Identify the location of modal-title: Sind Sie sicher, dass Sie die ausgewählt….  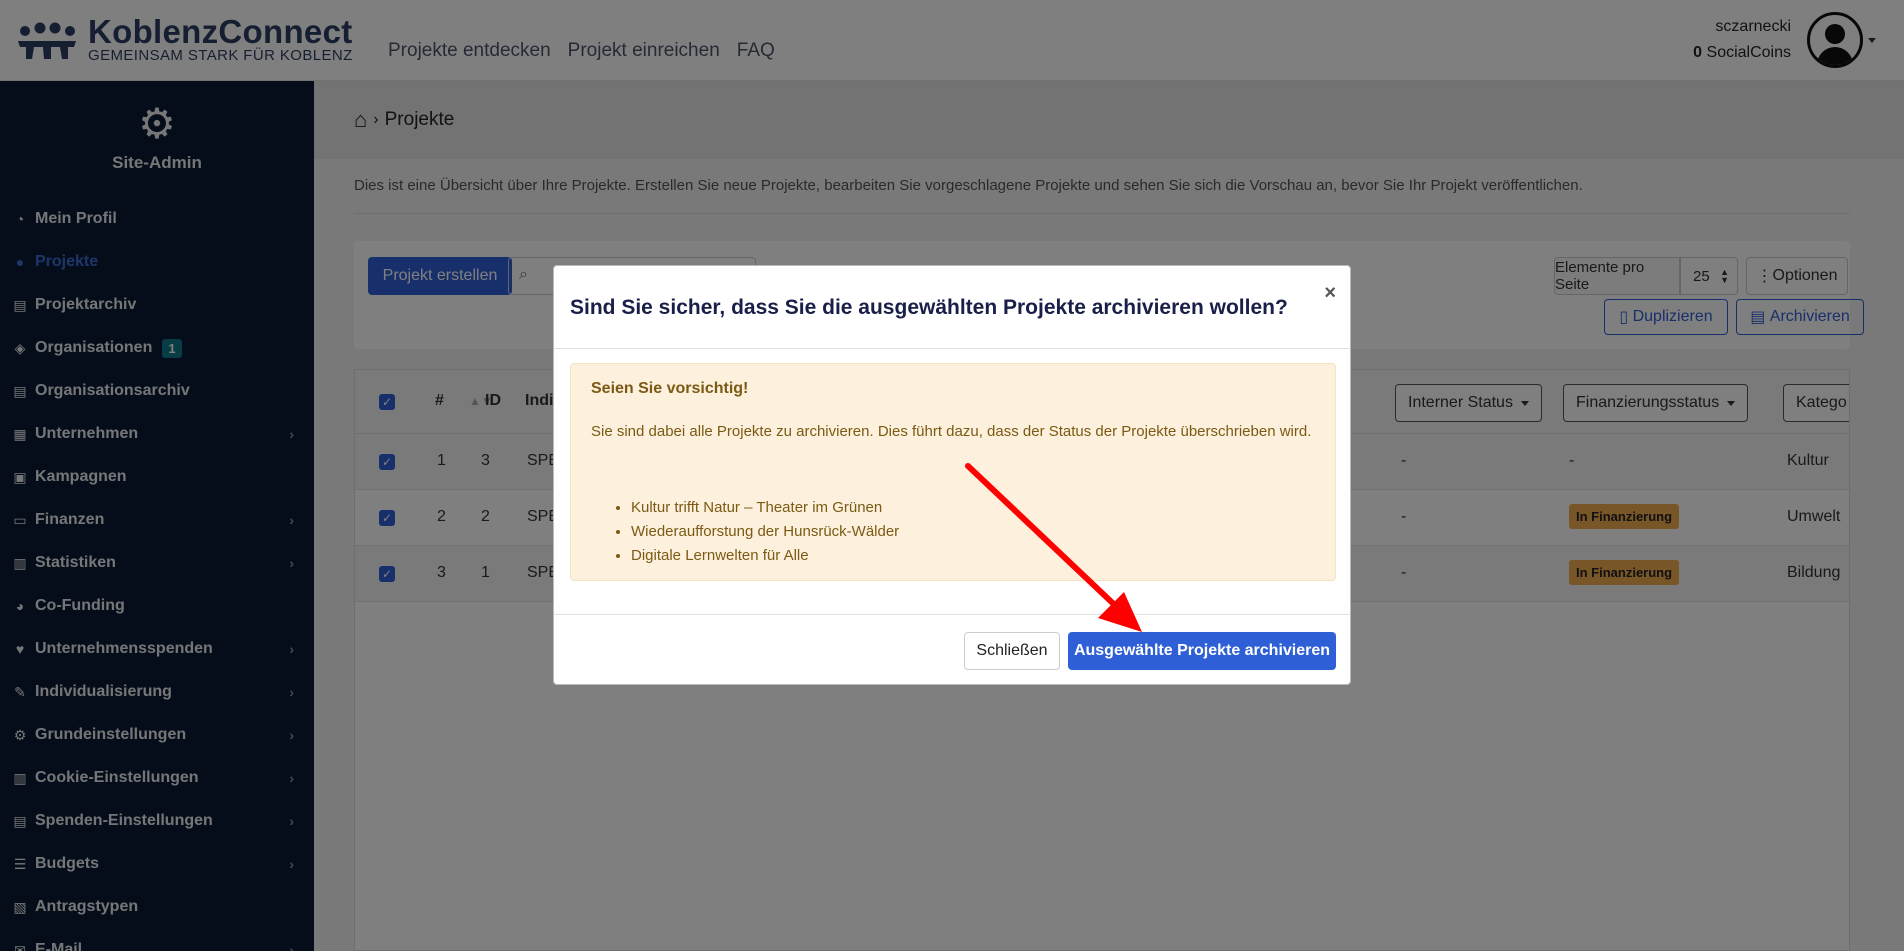
(929, 307).